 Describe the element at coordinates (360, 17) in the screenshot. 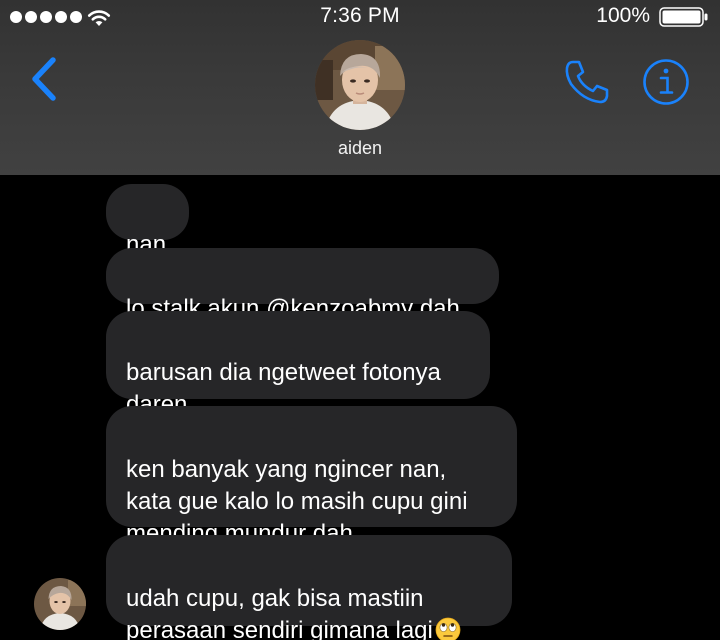

I see `status-bar: 7:36 PM 100%` at that location.